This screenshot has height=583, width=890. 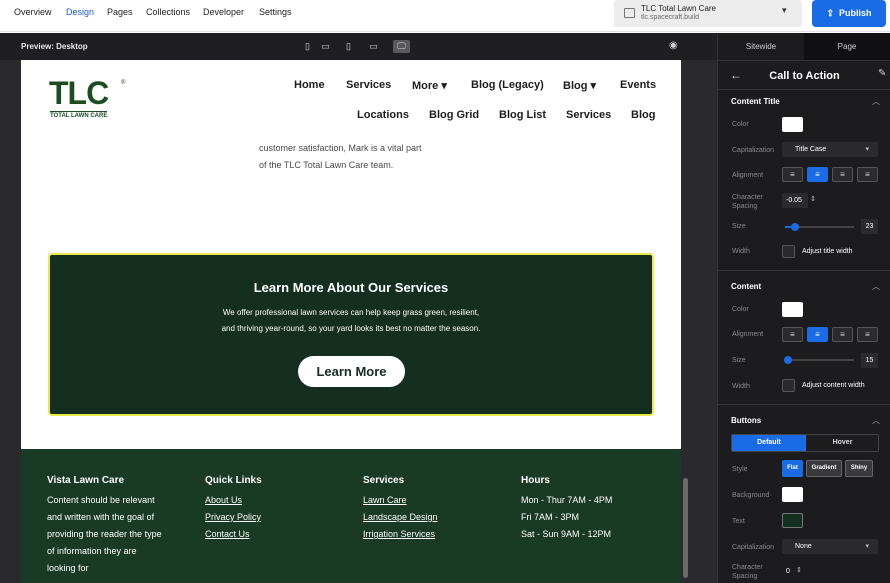 What do you see at coordinates (168, 12) in the screenshot?
I see `tab-collections: Collections` at bounding box center [168, 12].